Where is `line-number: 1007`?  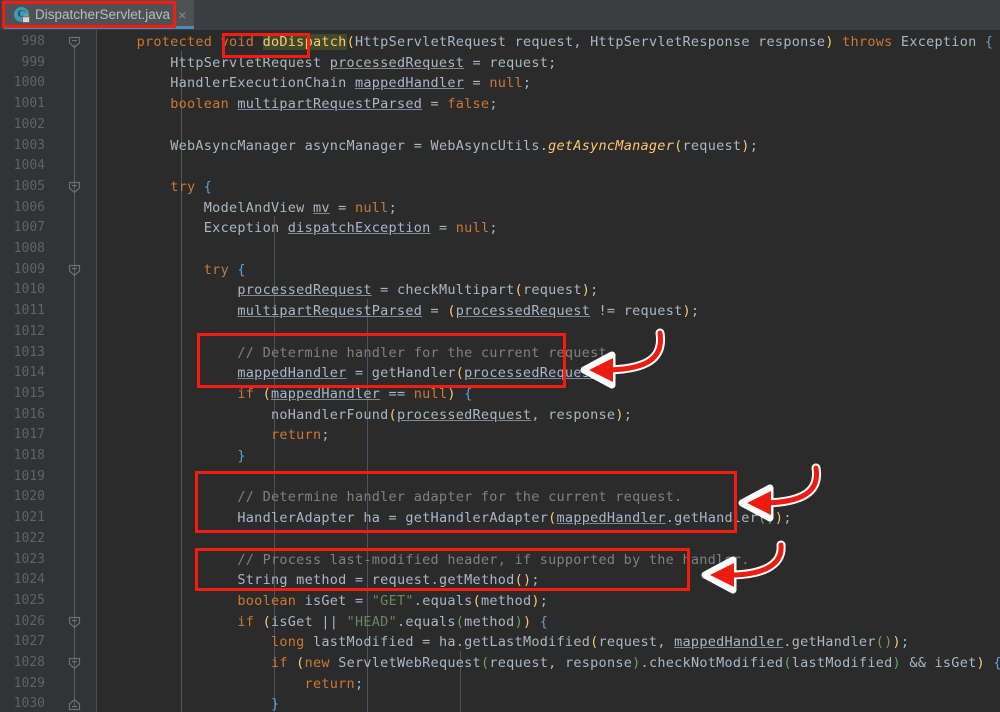 line-number: 1007 is located at coordinates (29, 228).